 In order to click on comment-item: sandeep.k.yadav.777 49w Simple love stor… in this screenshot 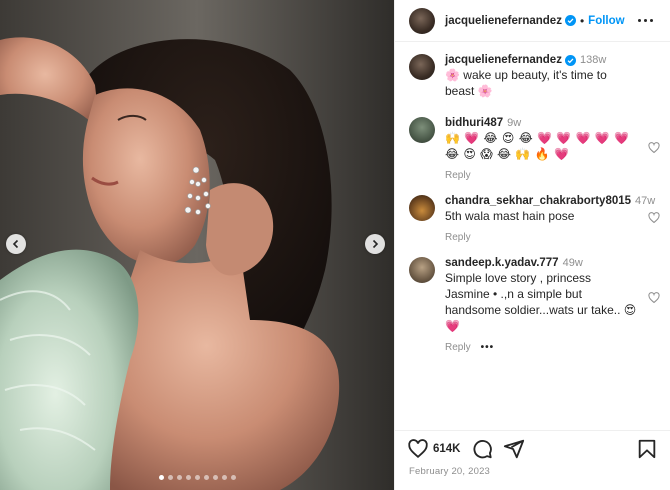, I will do `click(534, 305)`.